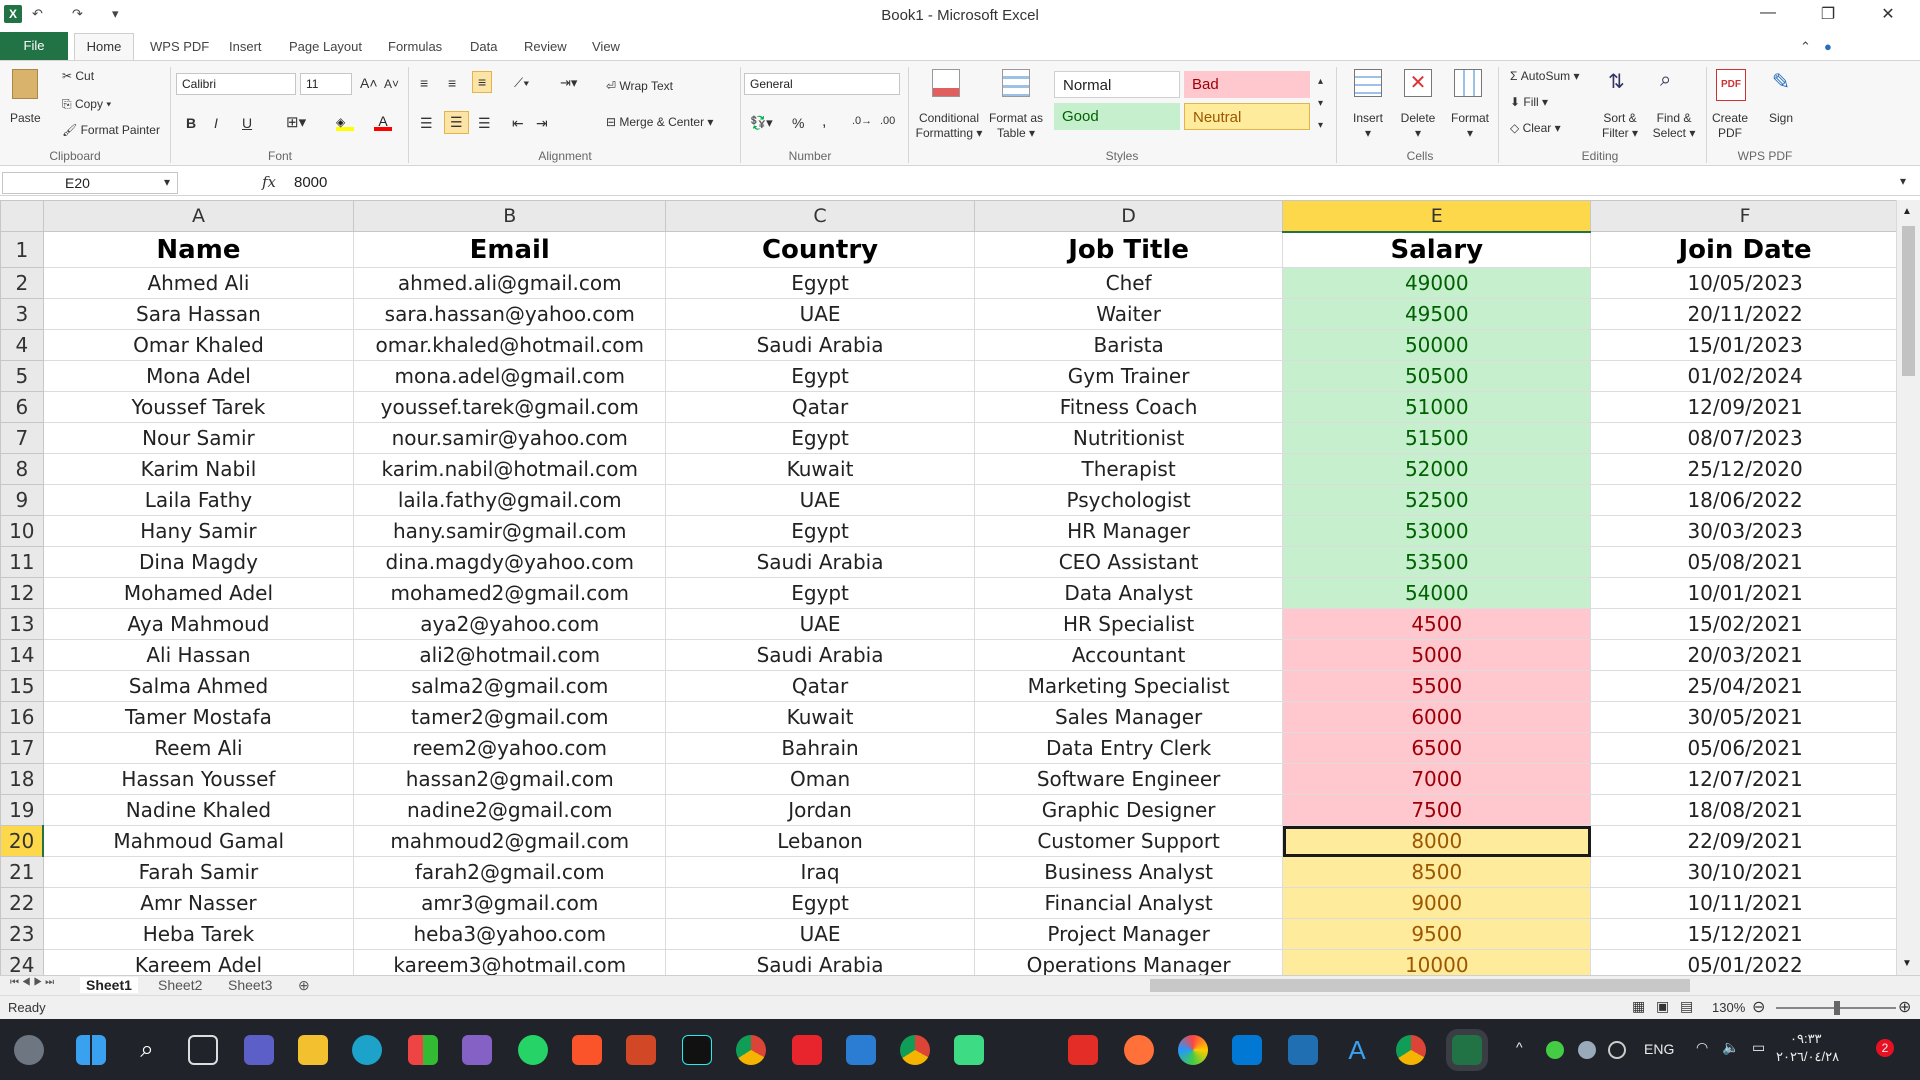 The image size is (1920, 1080). Describe the element at coordinates (1368, 126) in the screenshot. I see `insert-cells-button: Insert ▾` at that location.